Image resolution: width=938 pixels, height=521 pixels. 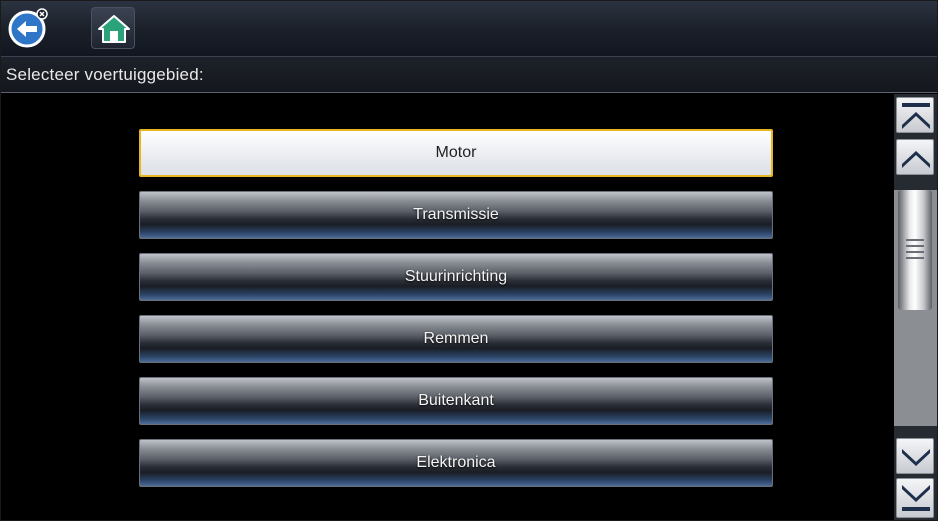 I want to click on menu-item-elektronica: Elektronica, so click(x=456, y=463).